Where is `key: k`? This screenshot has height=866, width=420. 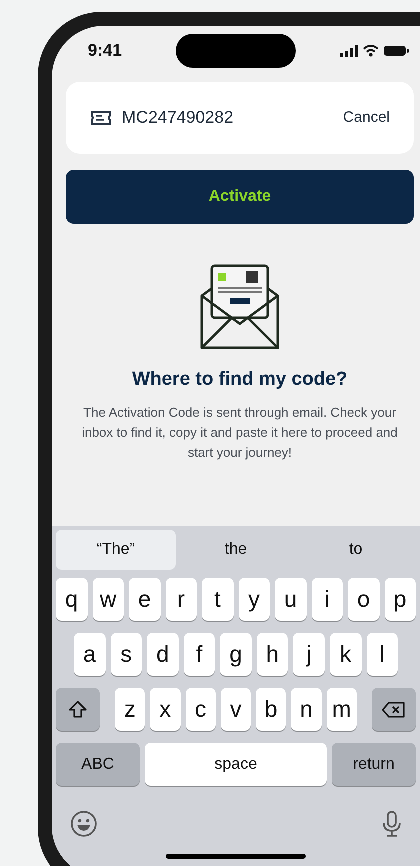
key: k is located at coordinates (346, 654).